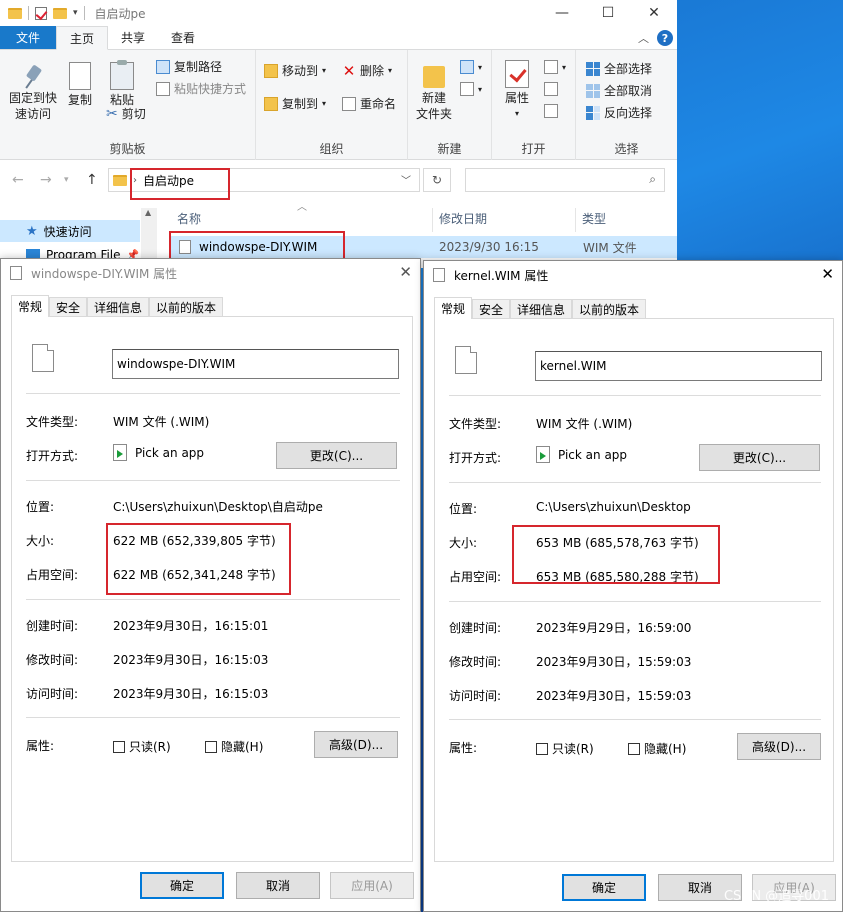 Image resolution: width=843 pixels, height=912 pixels. Describe the element at coordinates (619, 112) in the screenshot. I see `invert-selection-button: 反向选择` at that location.